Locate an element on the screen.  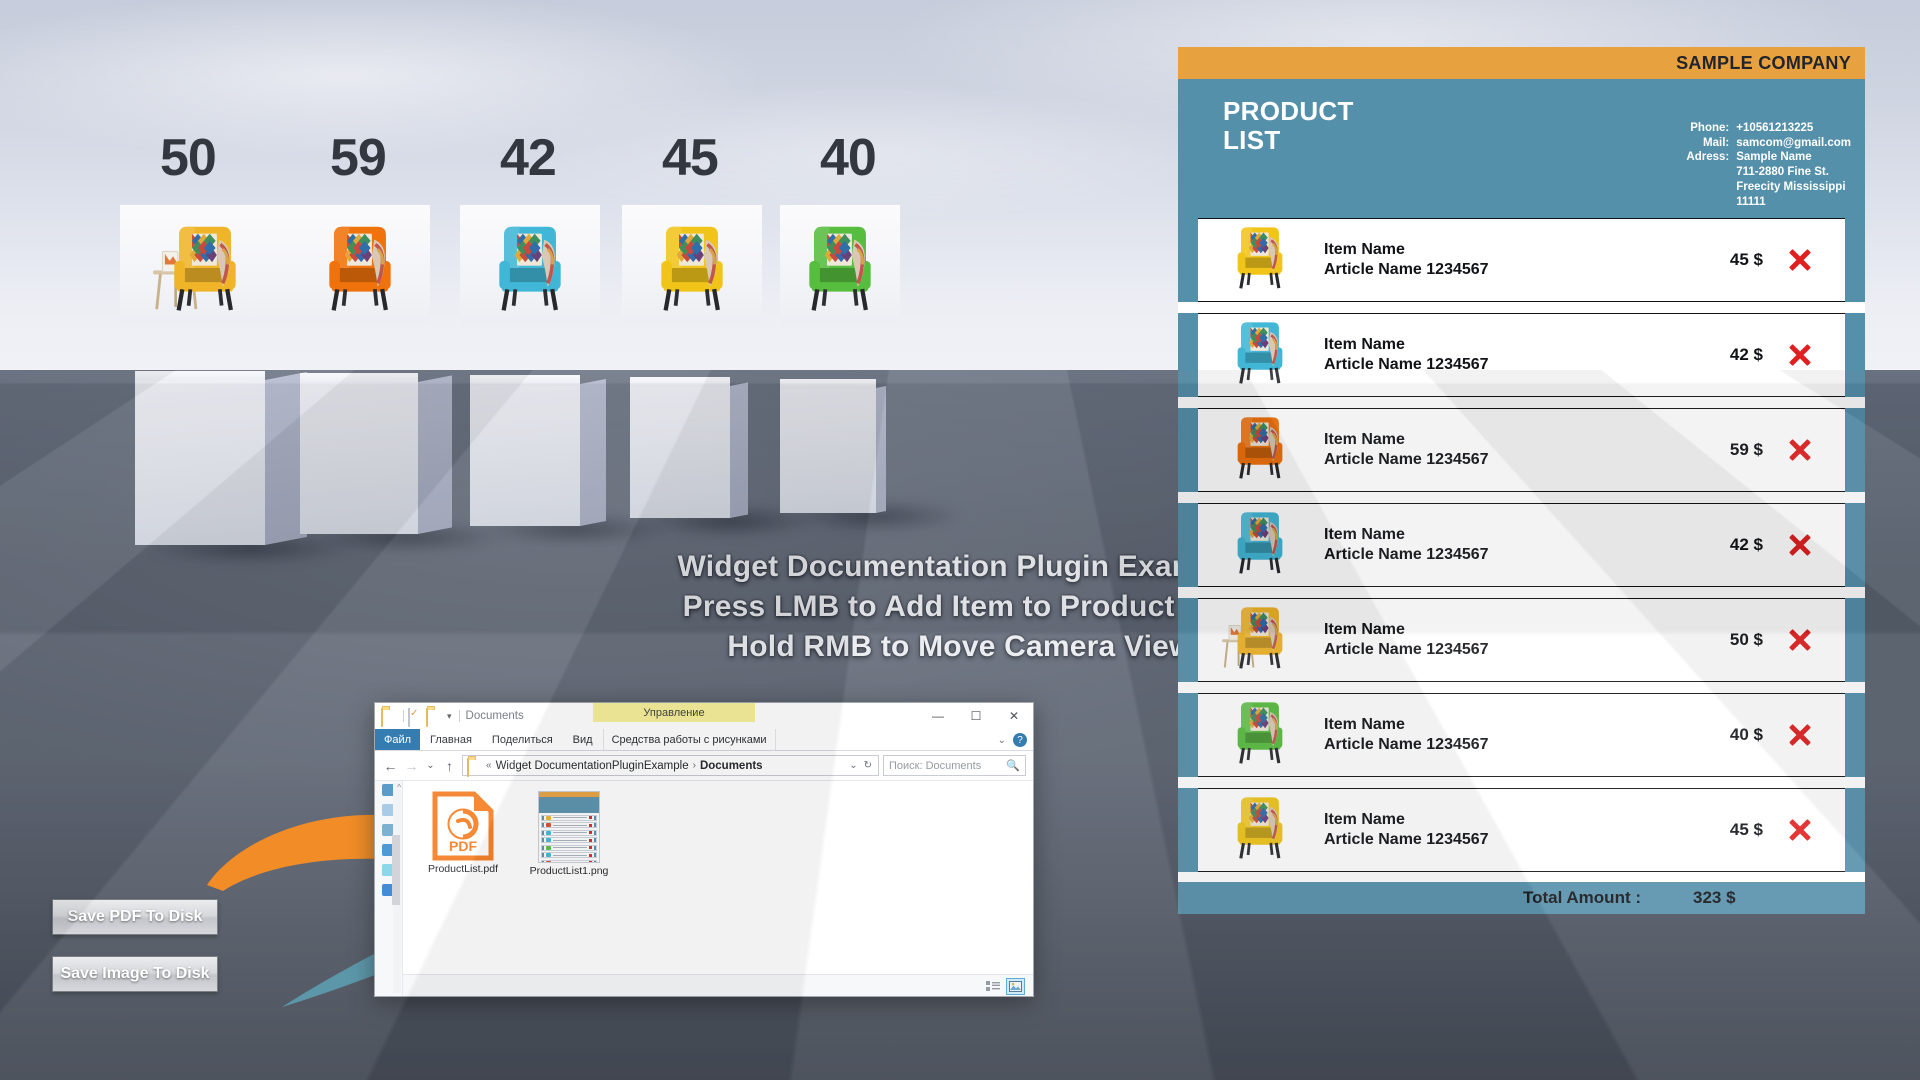
refresh-icon: ↻ is located at coordinates (868, 765).